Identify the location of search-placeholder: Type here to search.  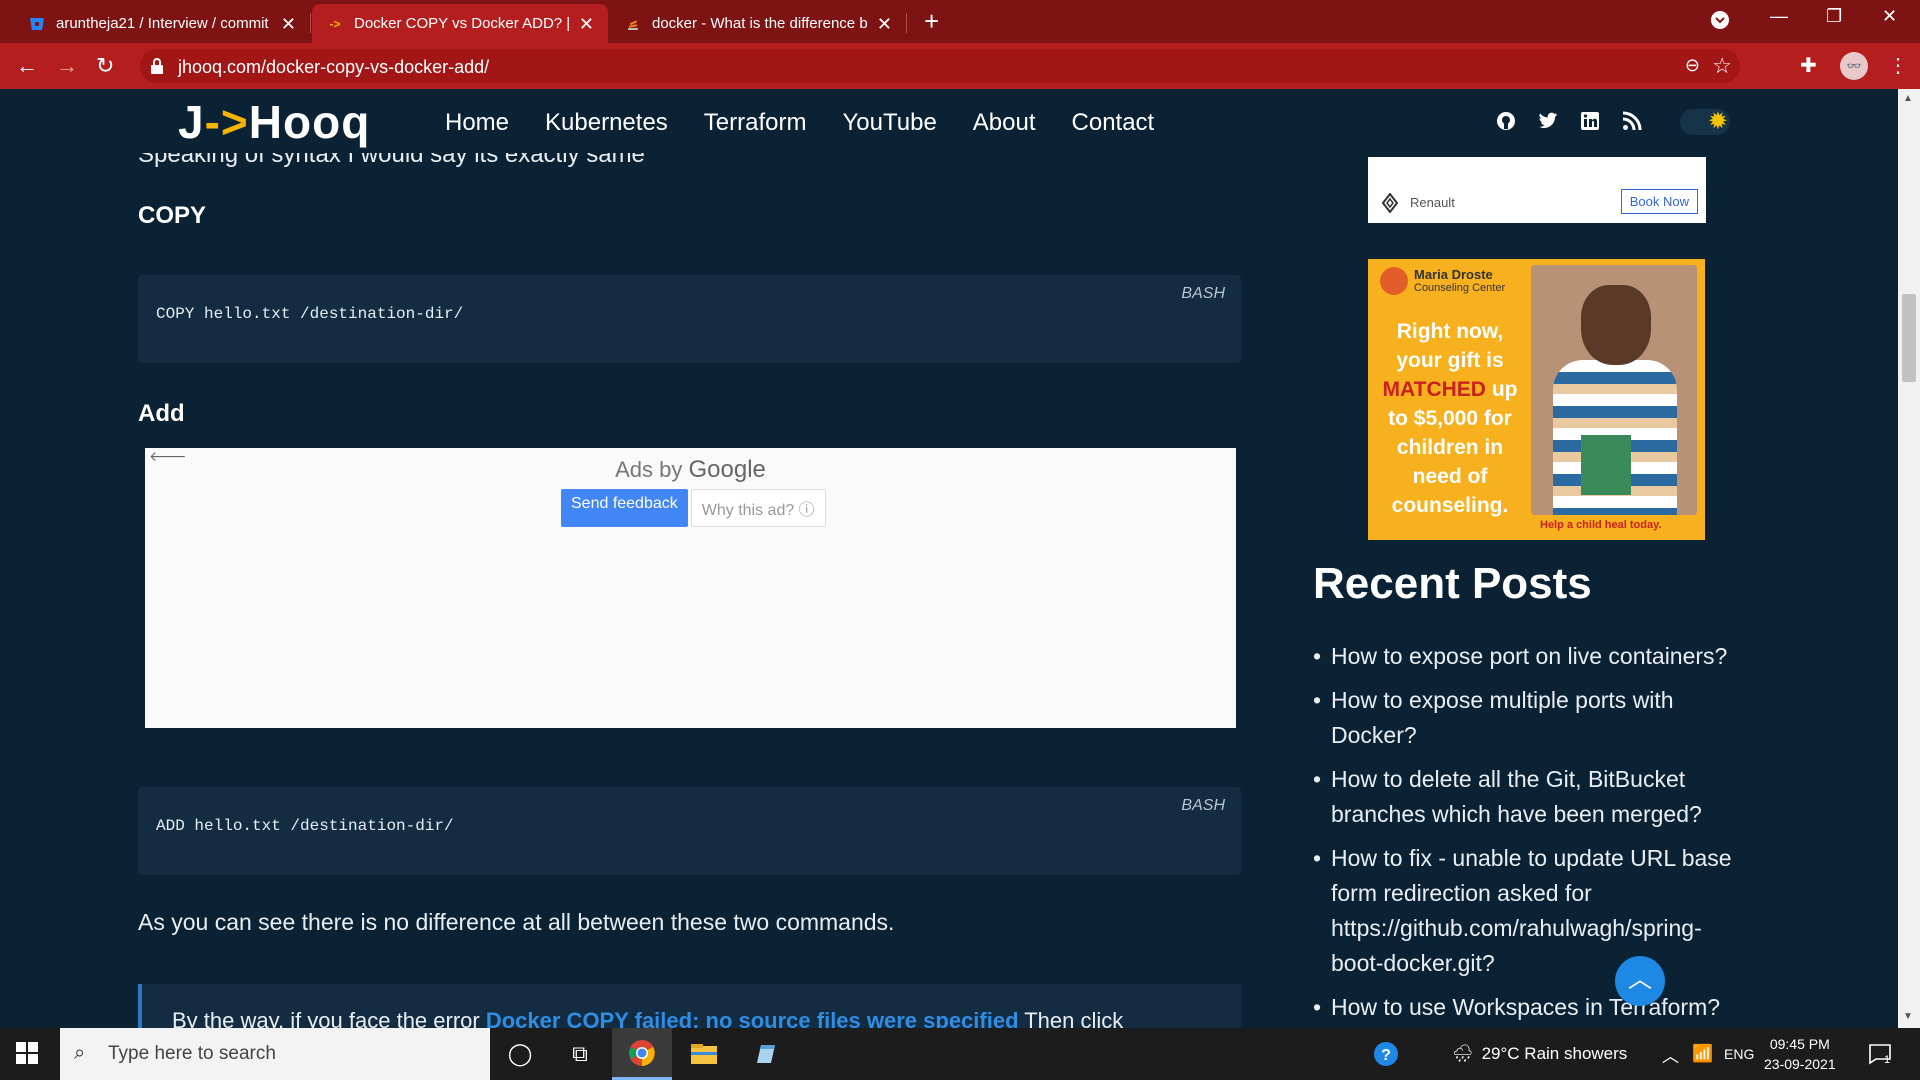
(192, 1053).